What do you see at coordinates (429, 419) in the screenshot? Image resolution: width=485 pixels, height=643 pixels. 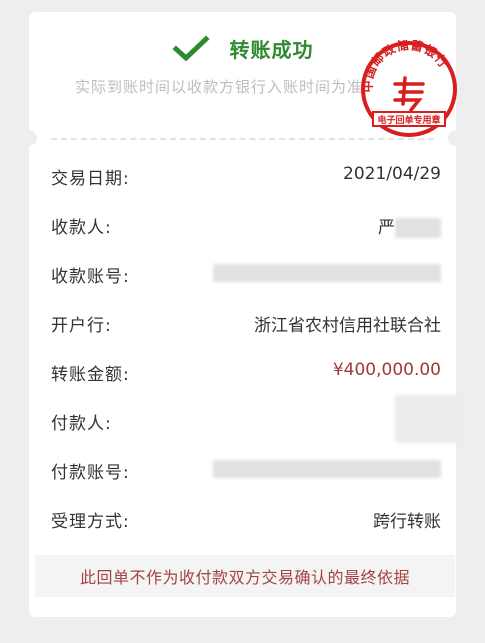 I see `redacted-payer` at bounding box center [429, 419].